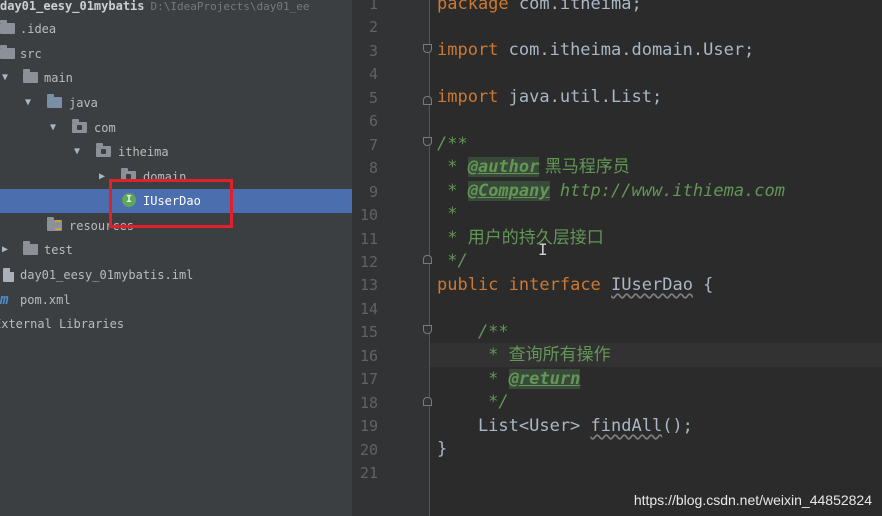  I want to click on editor-gutter: 1 2 3 4 5 6 7 8 9 10 11 12 13 14 15 16 17 18 19 20 21, so click(405, 258).